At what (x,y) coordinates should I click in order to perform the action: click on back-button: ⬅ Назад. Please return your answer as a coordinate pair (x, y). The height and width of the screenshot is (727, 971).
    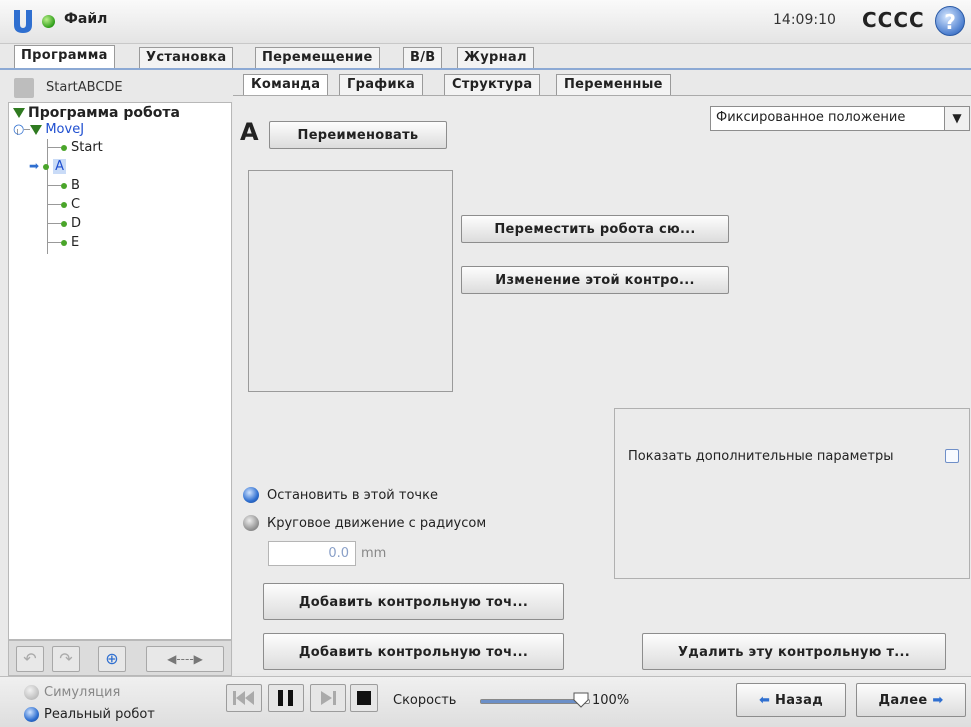
    Looking at the image, I should click on (791, 700).